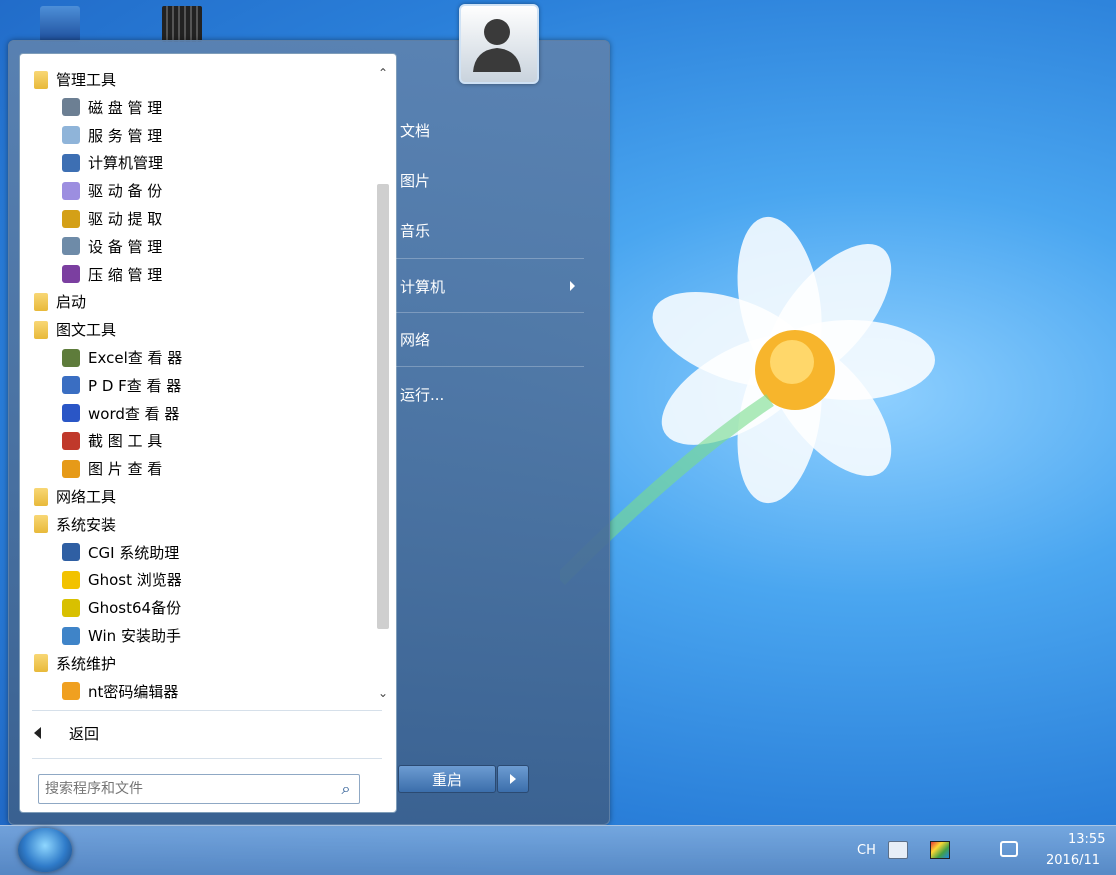 Image resolution: width=1116 pixels, height=875 pixels. I want to click on computer-label: 计算机, so click(423, 286).